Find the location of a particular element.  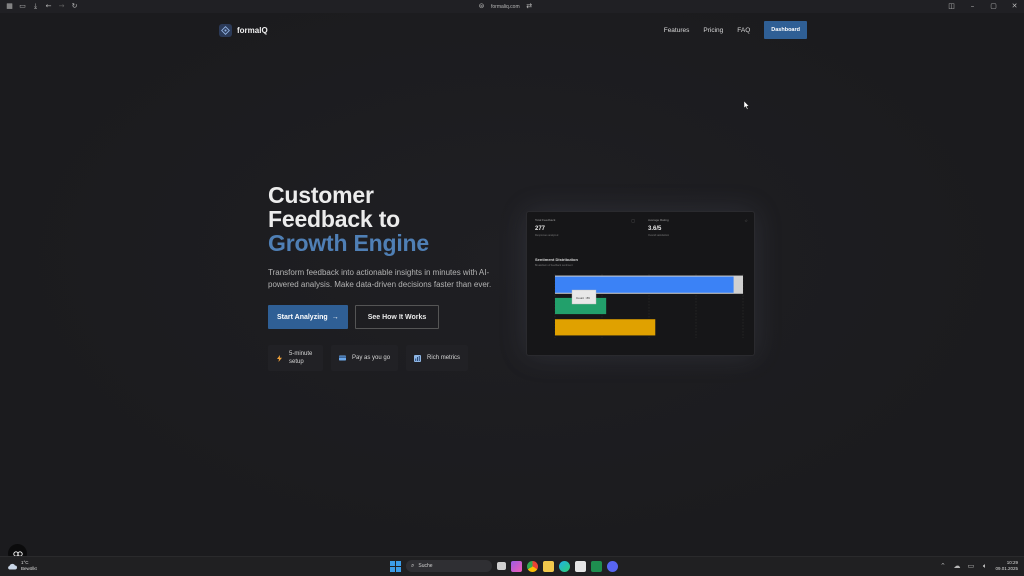

sentiment-chart: Count : 89 is located at coordinates (649, 306).